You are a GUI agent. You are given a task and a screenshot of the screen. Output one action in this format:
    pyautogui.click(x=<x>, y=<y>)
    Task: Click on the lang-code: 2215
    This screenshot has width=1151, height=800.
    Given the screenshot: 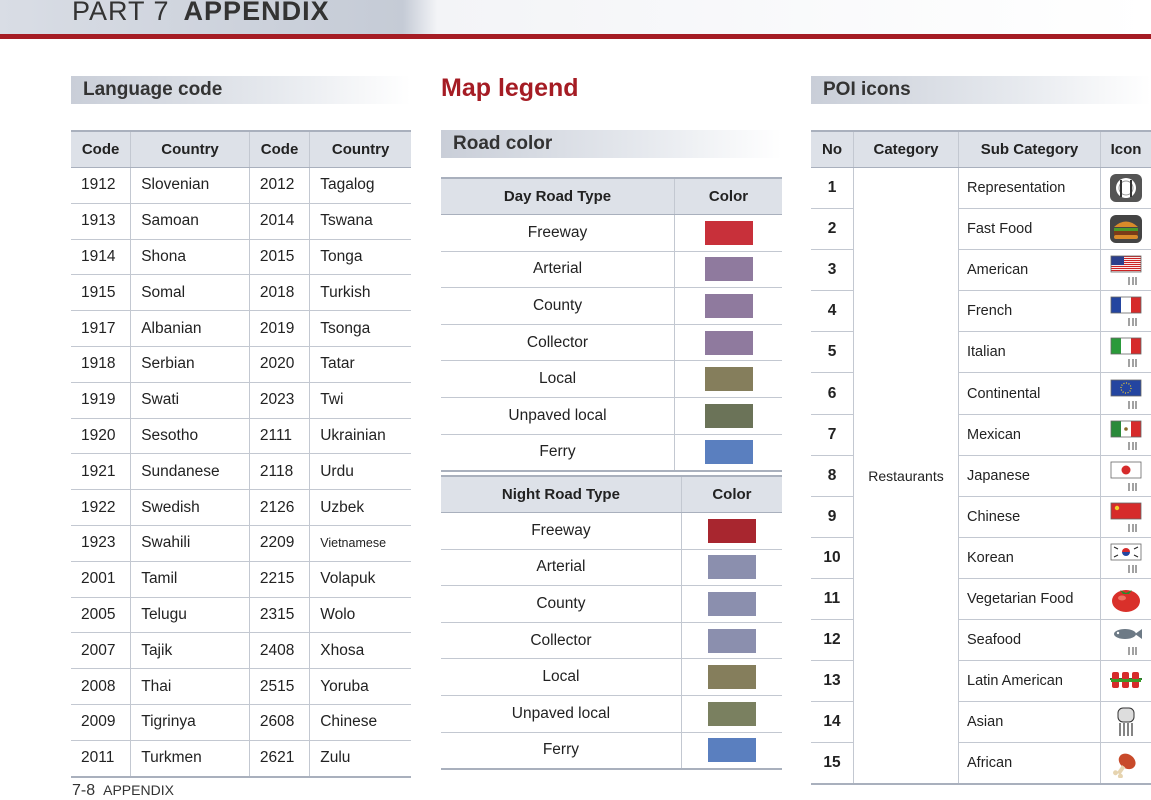 What is the action you would take?
    pyautogui.click(x=279, y=579)
    